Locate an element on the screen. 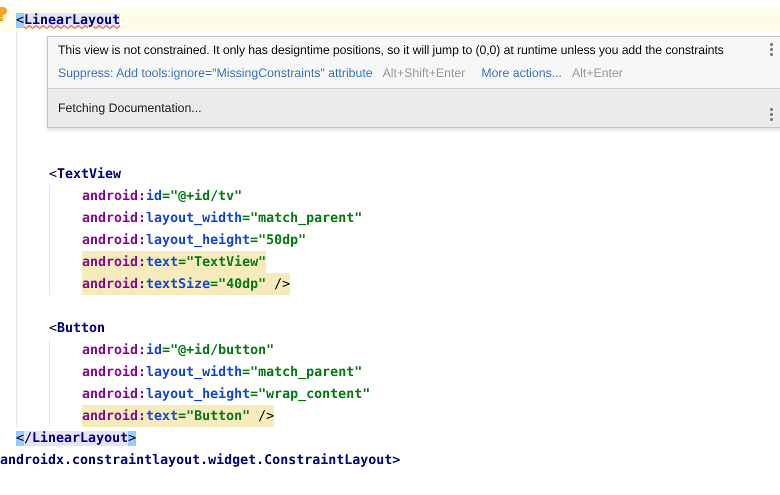 Image resolution: width=780 pixels, height=495 pixels. shortcut-hint: Alt+Enter is located at coordinates (597, 73).